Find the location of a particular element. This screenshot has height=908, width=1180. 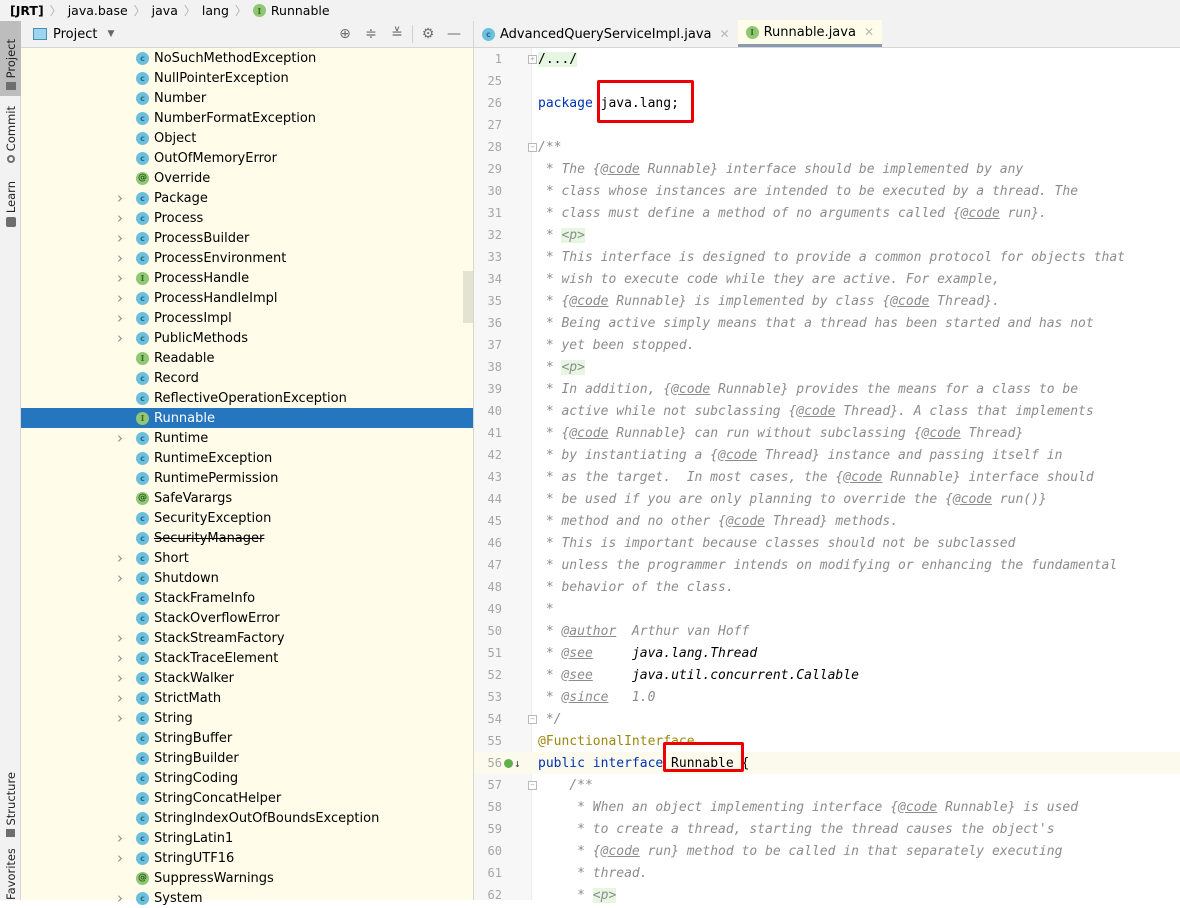

expand-all-icon: ≑ is located at coordinates (371, 34).